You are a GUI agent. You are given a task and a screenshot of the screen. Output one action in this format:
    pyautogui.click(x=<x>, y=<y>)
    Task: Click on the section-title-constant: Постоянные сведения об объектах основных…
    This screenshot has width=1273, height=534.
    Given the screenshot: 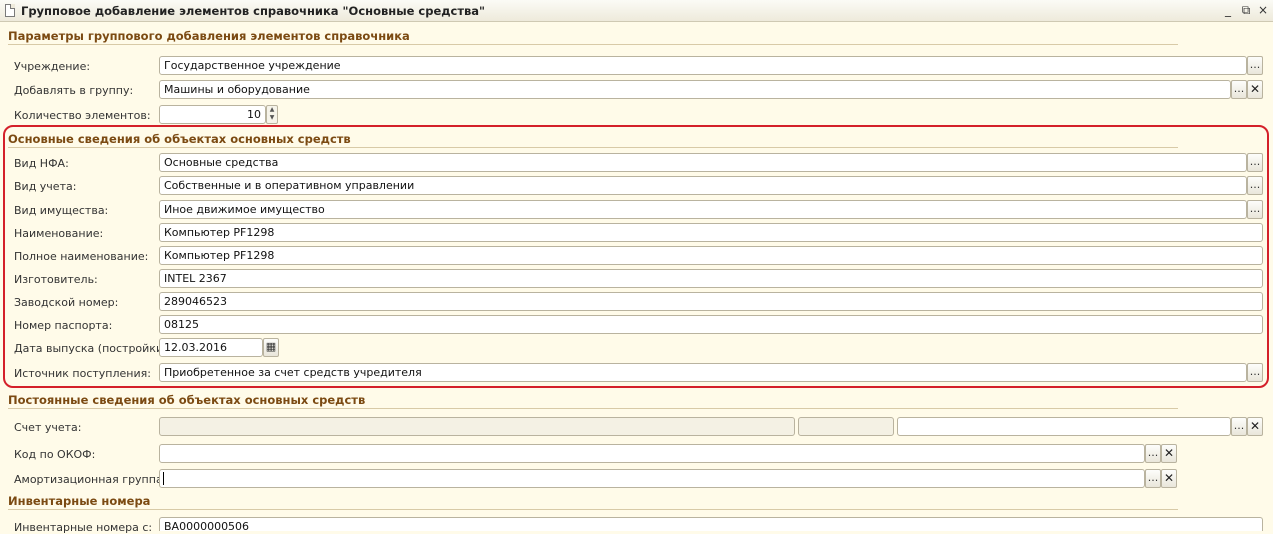 What is the action you would take?
    pyautogui.click(x=187, y=400)
    